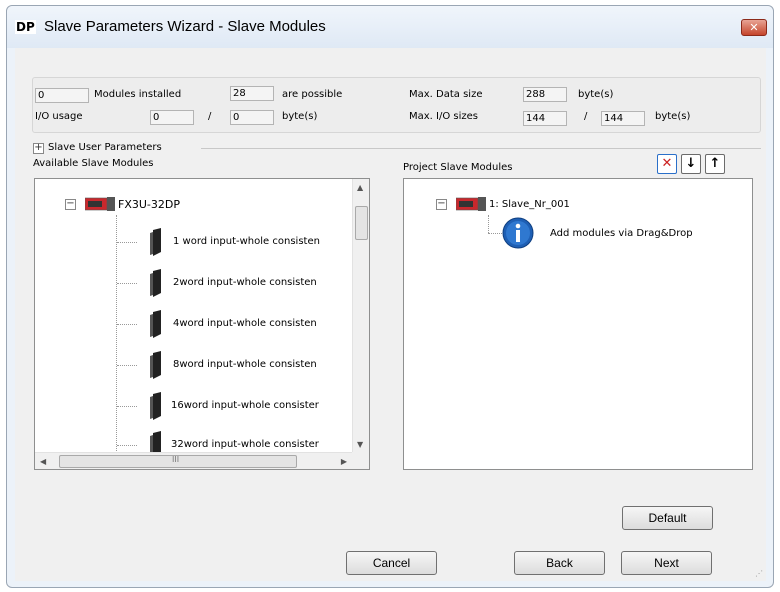 The height and width of the screenshot is (592, 780). I want to click on next-button: Next, so click(666, 563).